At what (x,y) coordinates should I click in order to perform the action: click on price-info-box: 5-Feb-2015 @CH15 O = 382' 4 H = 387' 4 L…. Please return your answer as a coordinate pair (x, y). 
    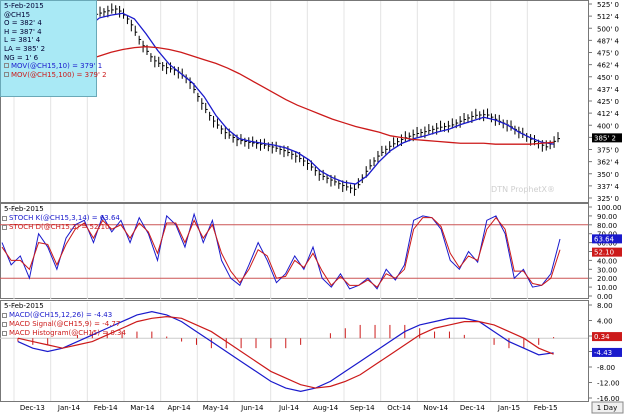
    Looking at the image, I should click on (53, 48).